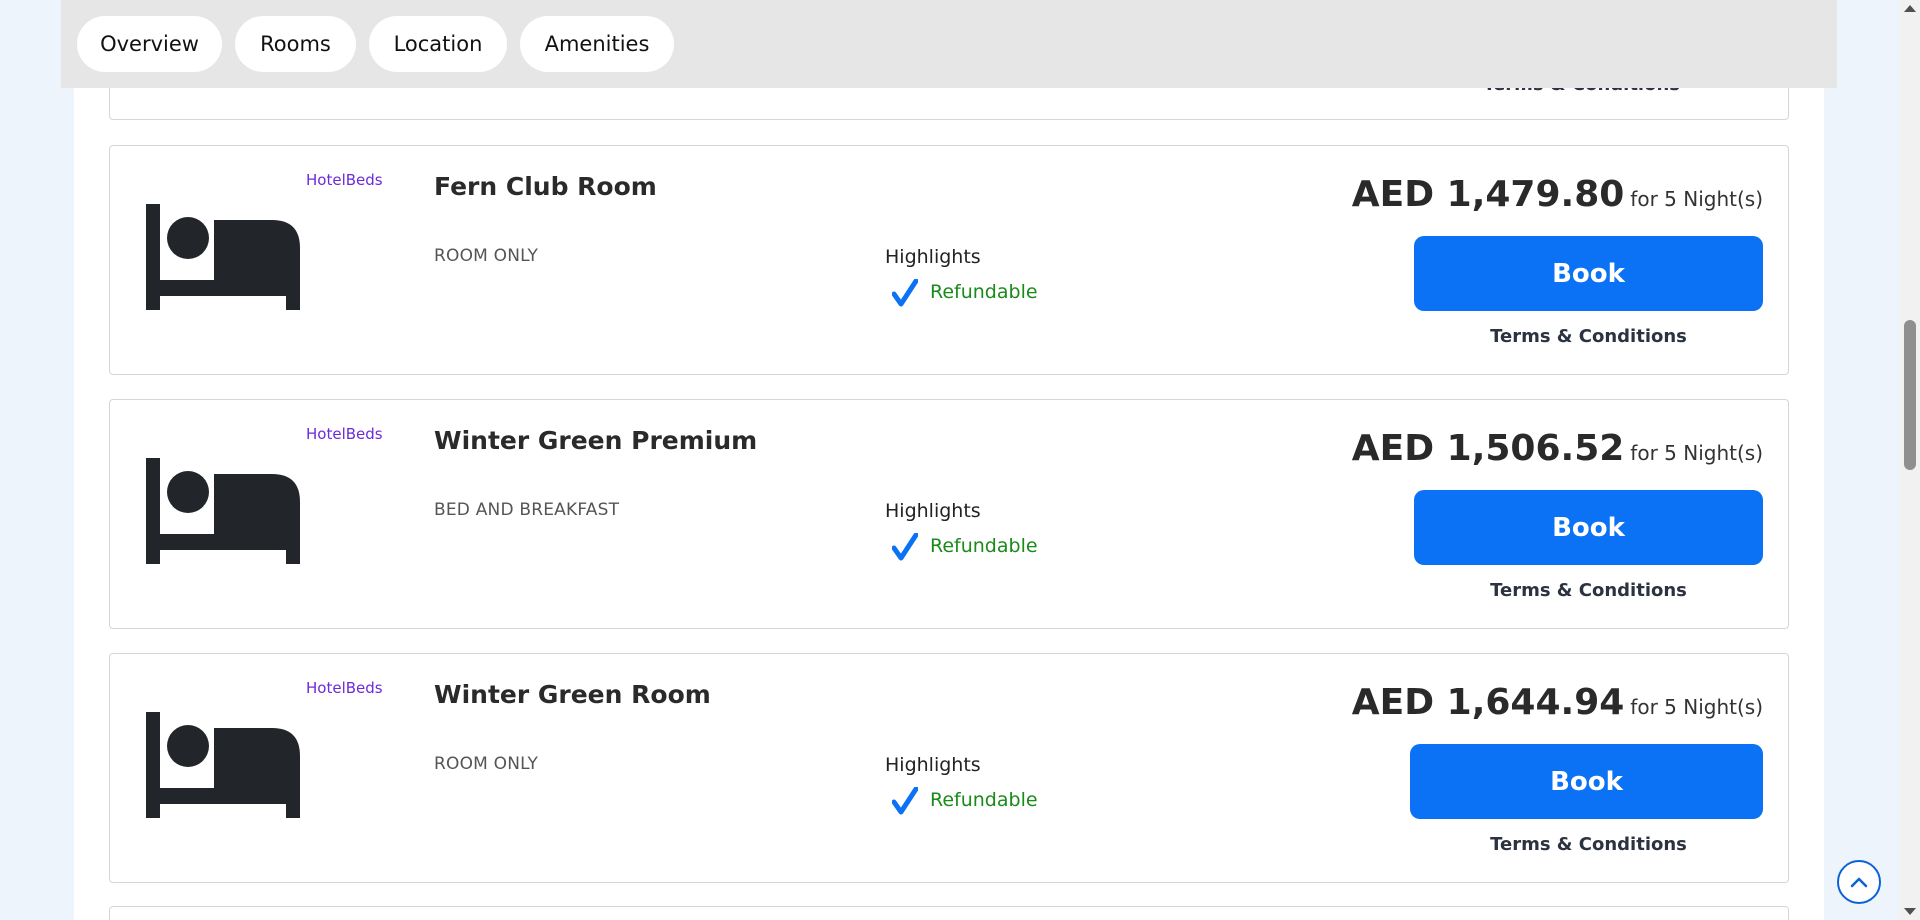 This screenshot has width=1920, height=920. Describe the element at coordinates (149, 44) in the screenshot. I see `tab-overview: Overview` at that location.